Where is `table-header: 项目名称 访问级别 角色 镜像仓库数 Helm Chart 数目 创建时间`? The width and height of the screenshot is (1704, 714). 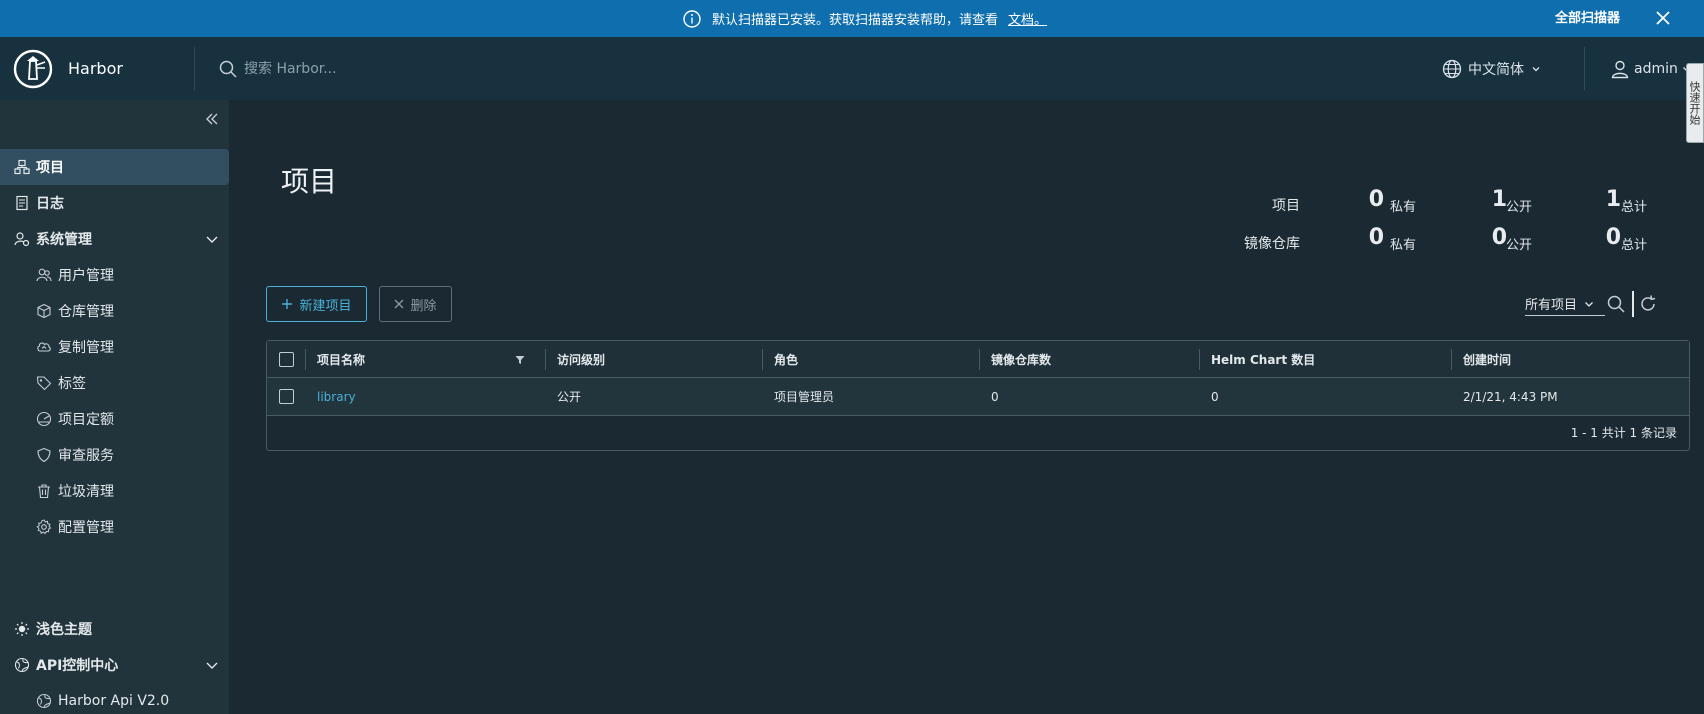 table-header: 项目名称 访问级别 角色 镜像仓库数 Helm Chart 数目 创建时间 is located at coordinates (978, 359).